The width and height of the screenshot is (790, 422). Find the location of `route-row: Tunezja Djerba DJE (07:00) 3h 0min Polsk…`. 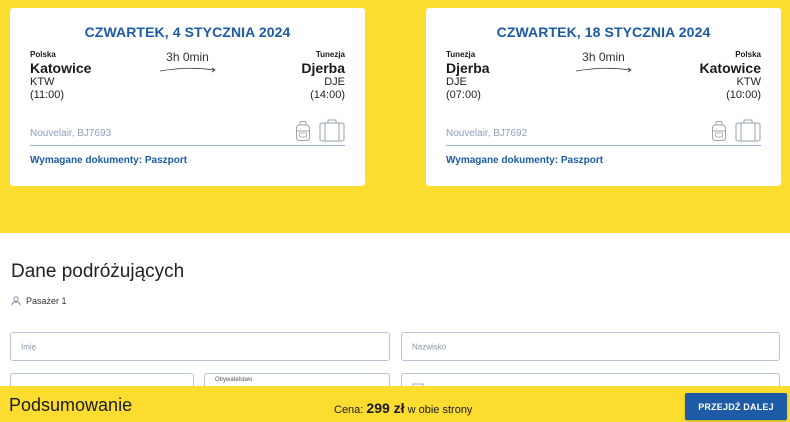

route-row: Tunezja Djerba DJE (07:00) 3h 0min Polsk… is located at coordinates (603, 80).